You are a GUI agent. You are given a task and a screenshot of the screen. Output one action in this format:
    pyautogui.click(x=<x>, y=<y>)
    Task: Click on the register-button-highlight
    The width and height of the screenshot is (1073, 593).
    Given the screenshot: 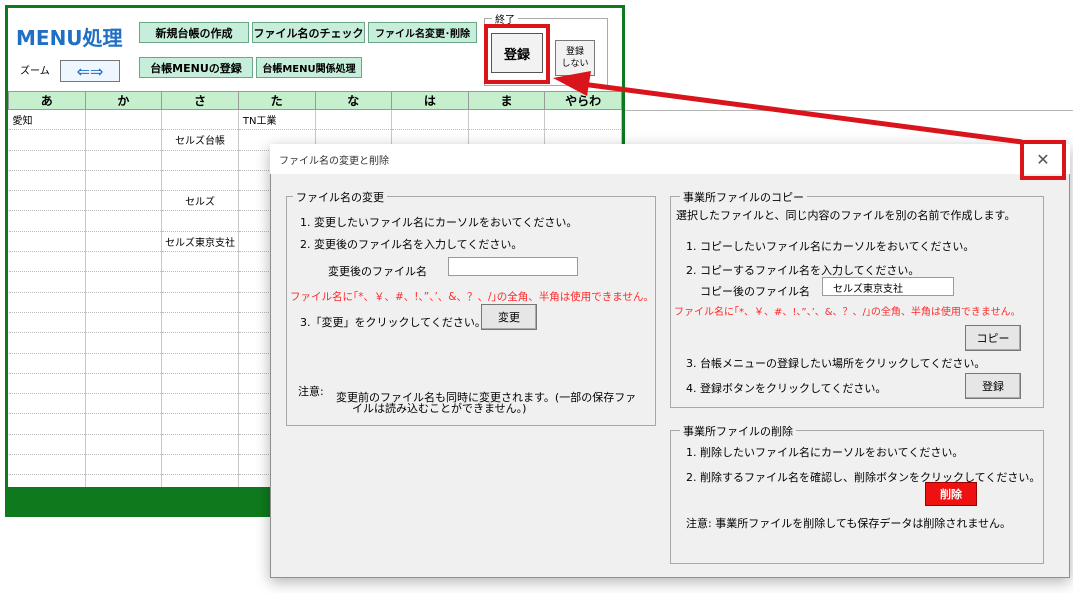 What is the action you would take?
    pyautogui.click(x=517, y=54)
    